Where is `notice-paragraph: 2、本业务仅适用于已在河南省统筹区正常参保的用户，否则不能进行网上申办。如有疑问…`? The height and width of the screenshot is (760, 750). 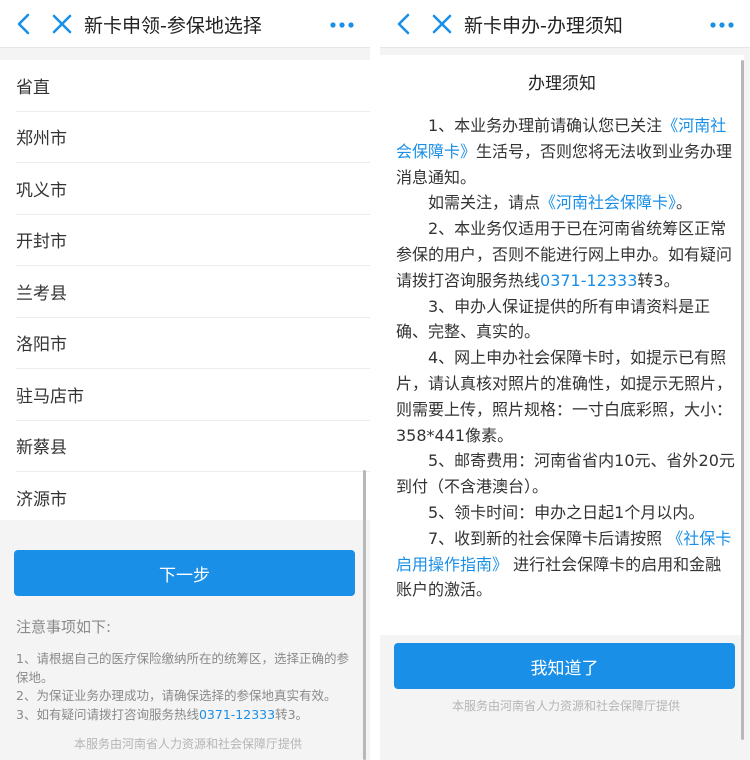 notice-paragraph: 2、本业务仅适用于已在河南省统筹区正常参保的用户，否则不能进行网上申办。如有疑问… is located at coordinates (564, 254).